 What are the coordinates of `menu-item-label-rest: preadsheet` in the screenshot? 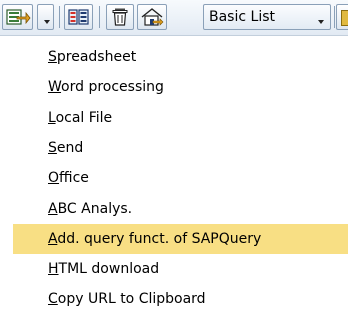 It's located at (96, 57).